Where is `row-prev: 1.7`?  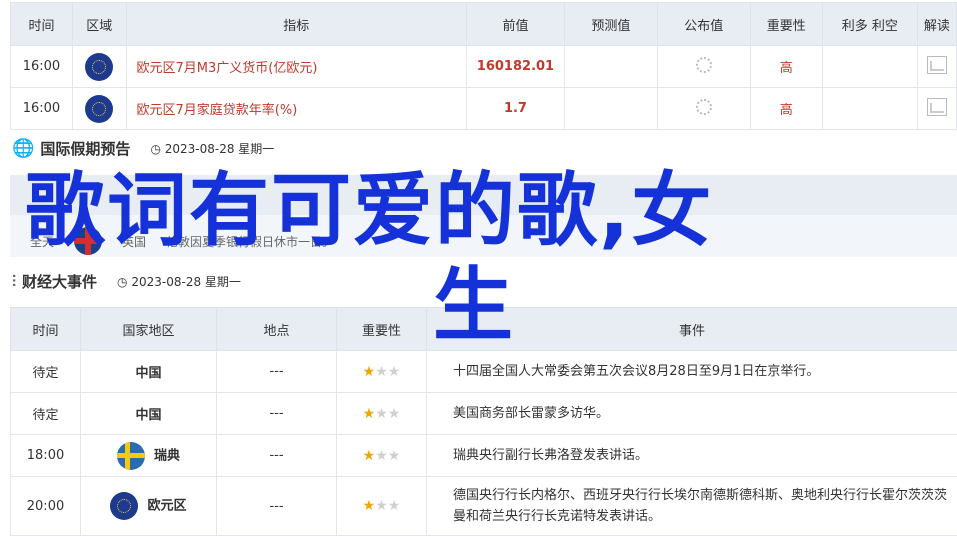
row-prev: 1.7 is located at coordinates (515, 109).